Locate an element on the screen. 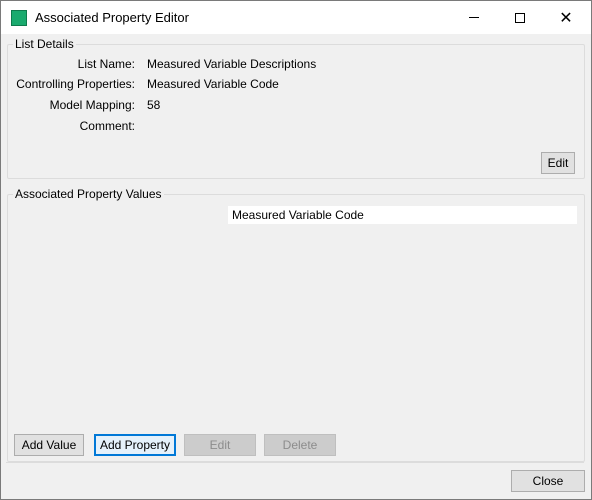 Image resolution: width=592 pixels, height=500 pixels. associated-property-values-label: Associated Property Values is located at coordinates (88, 194).